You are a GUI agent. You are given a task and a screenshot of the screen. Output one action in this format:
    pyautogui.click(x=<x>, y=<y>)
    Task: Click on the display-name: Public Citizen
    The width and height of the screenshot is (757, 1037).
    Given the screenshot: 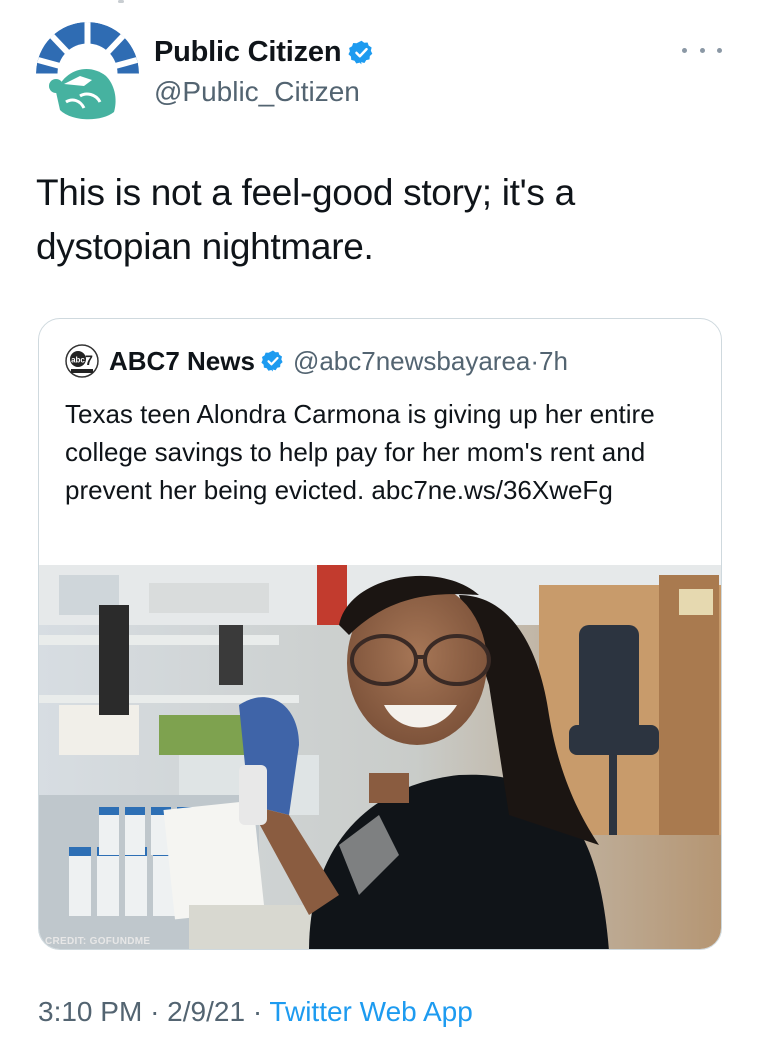 What is the action you would take?
    pyautogui.click(x=248, y=52)
    